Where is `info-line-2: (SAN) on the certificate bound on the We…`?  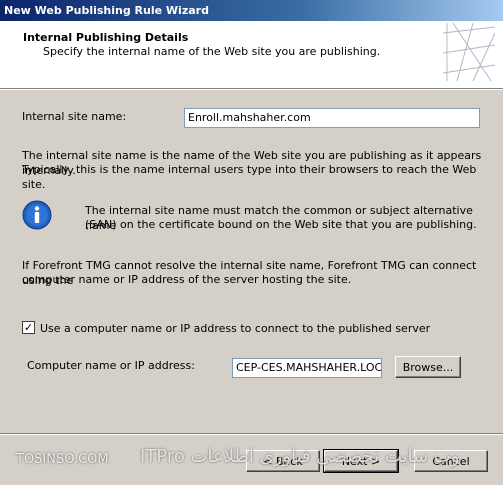
info-line-2: (SAN) on the certificate bound on the We… is located at coordinates (281, 224).